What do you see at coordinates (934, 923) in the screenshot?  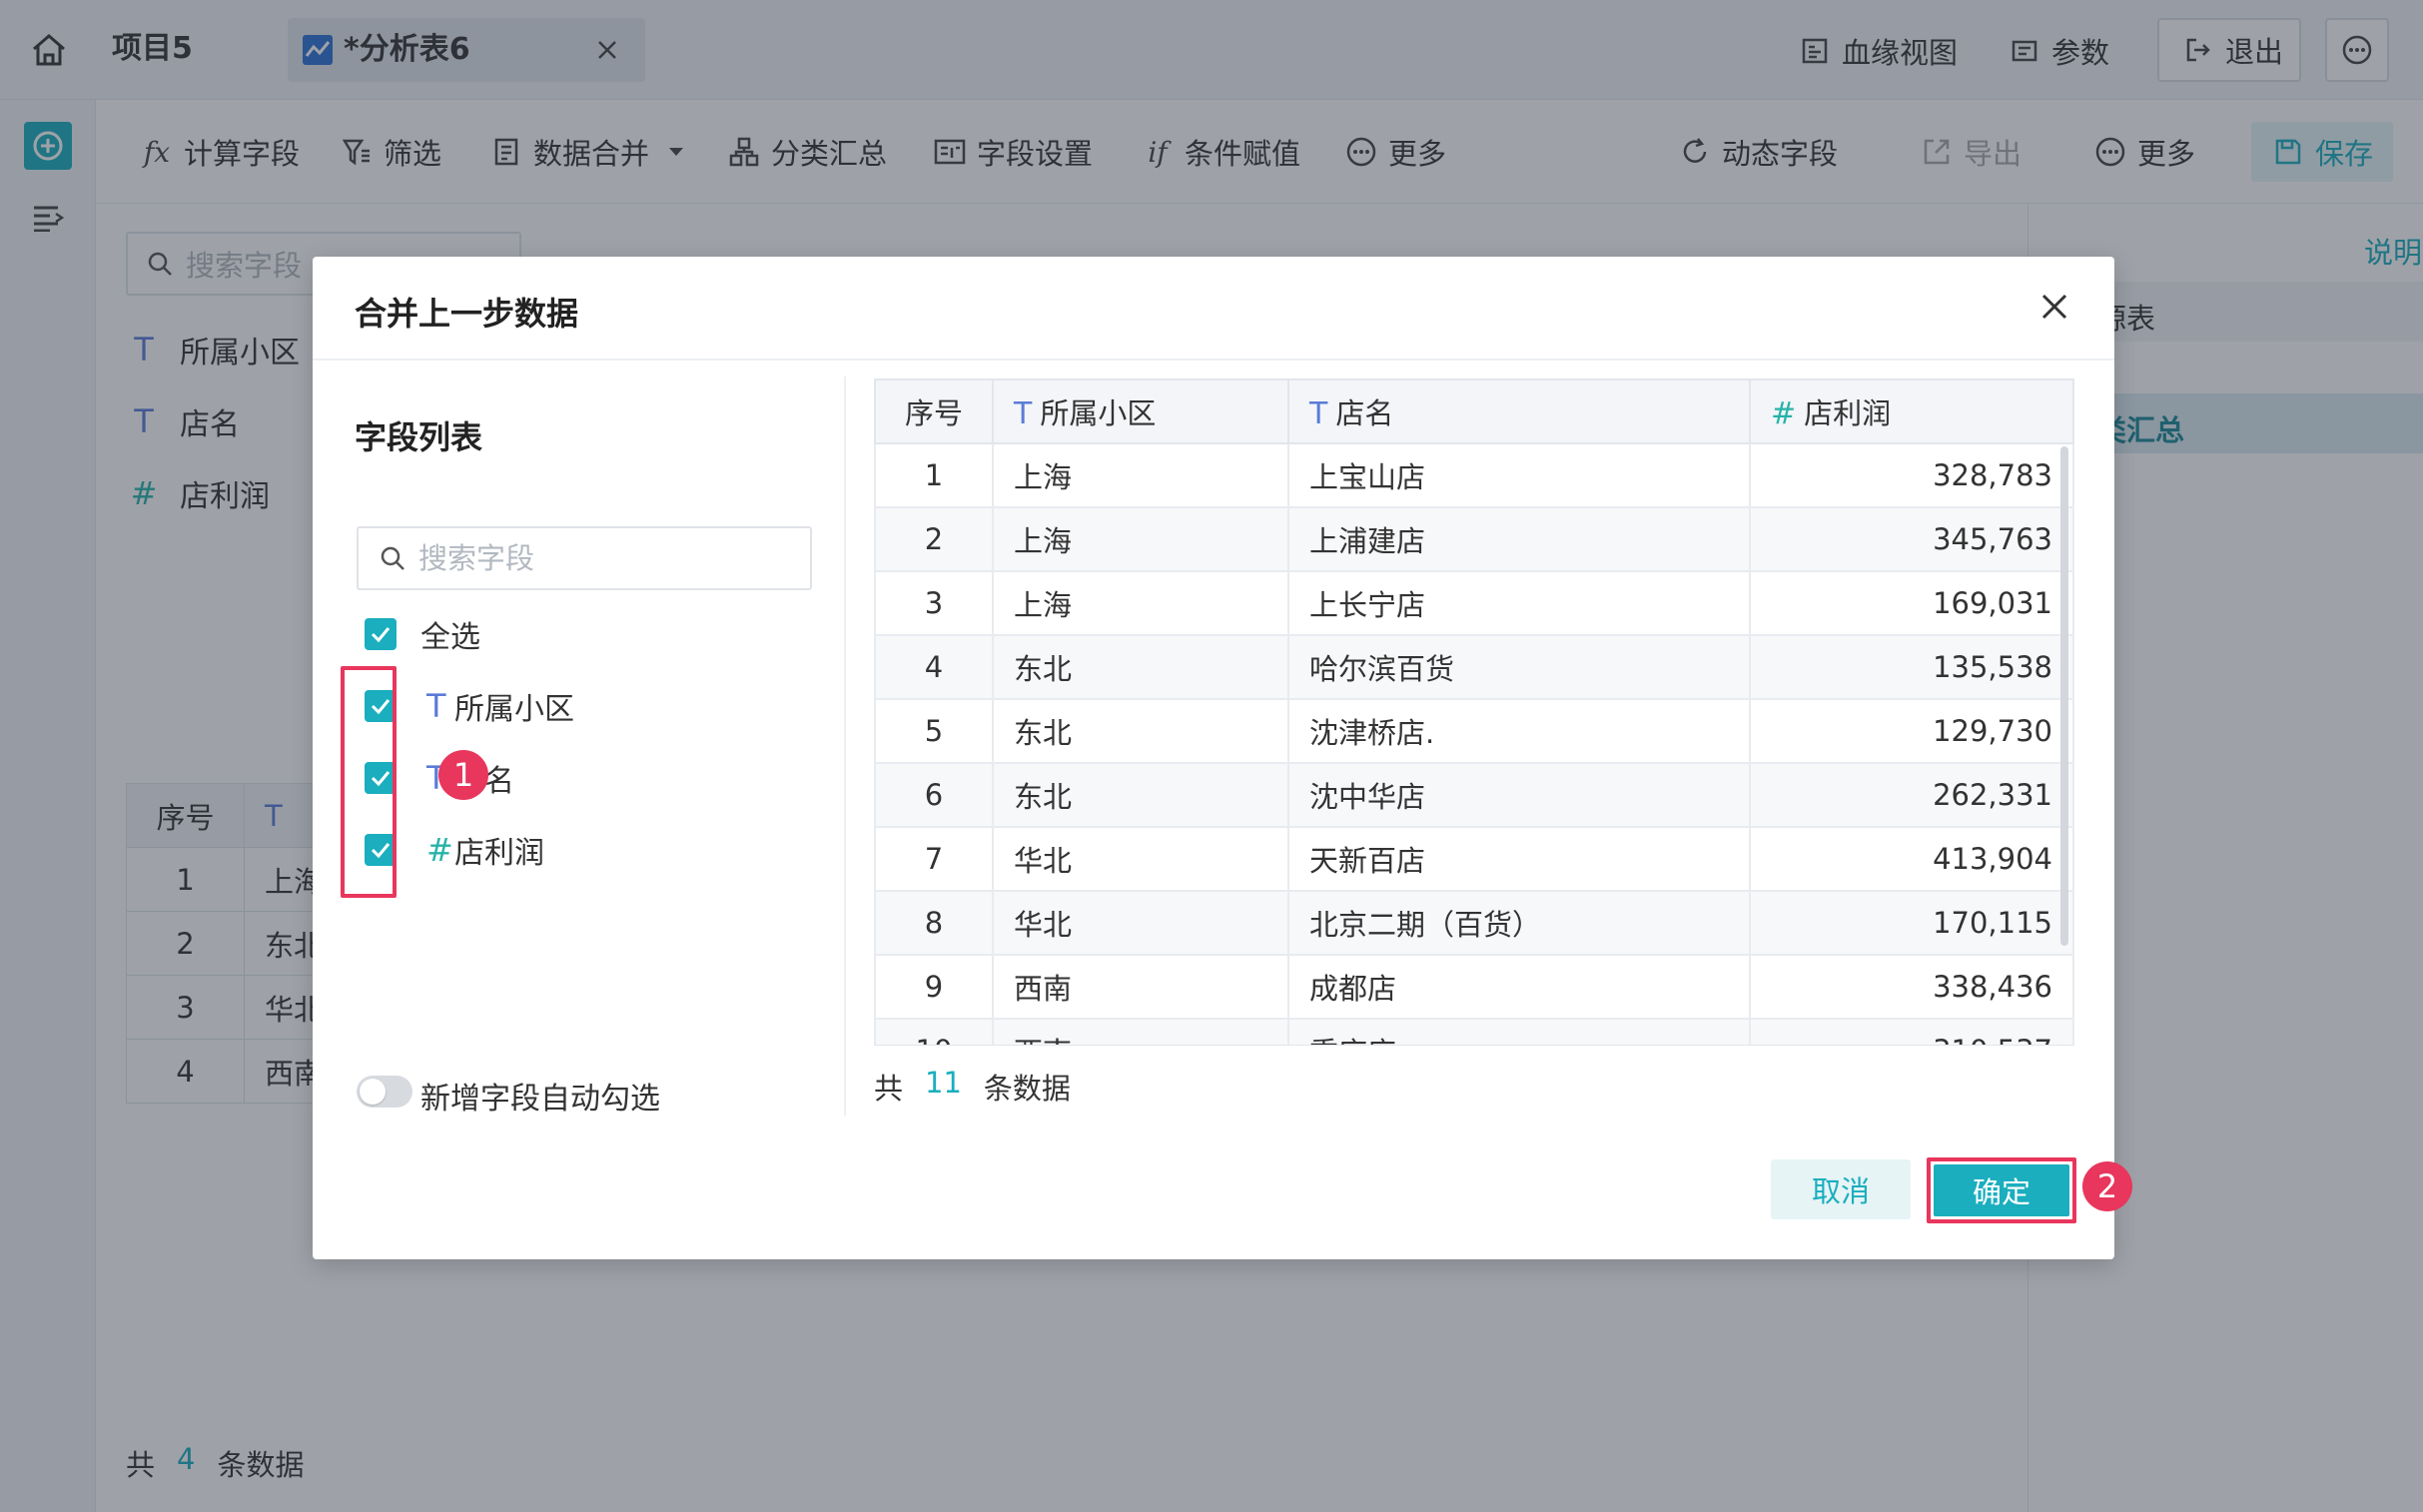 I see `cell-index: 8` at bounding box center [934, 923].